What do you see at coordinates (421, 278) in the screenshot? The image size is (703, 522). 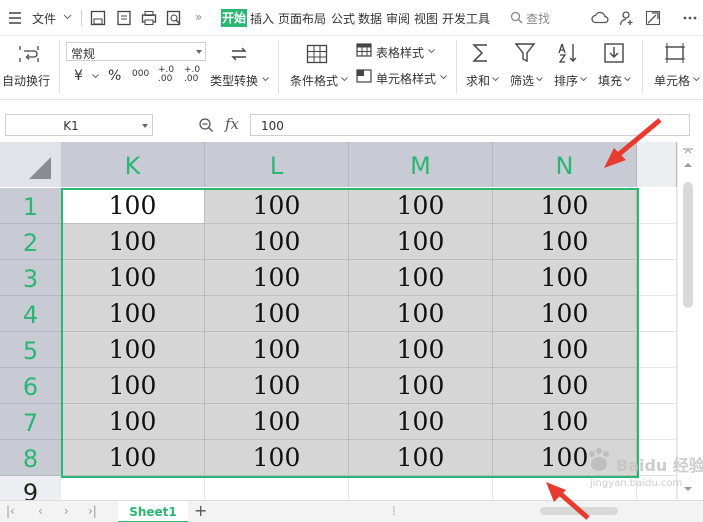 I see `cell-m3: 100` at bounding box center [421, 278].